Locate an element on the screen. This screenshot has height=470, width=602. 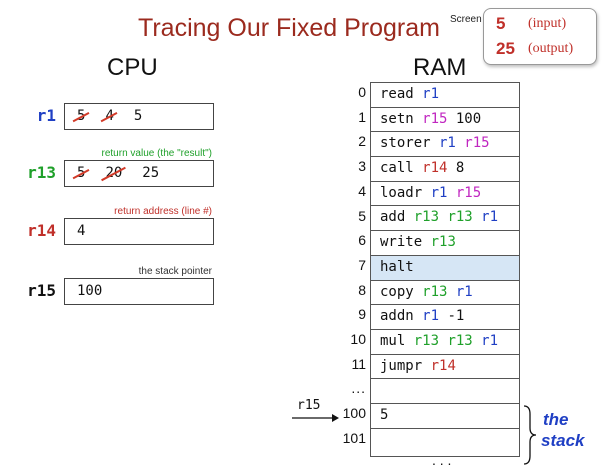
ram-row-0: read r1 is located at coordinates (445, 95).